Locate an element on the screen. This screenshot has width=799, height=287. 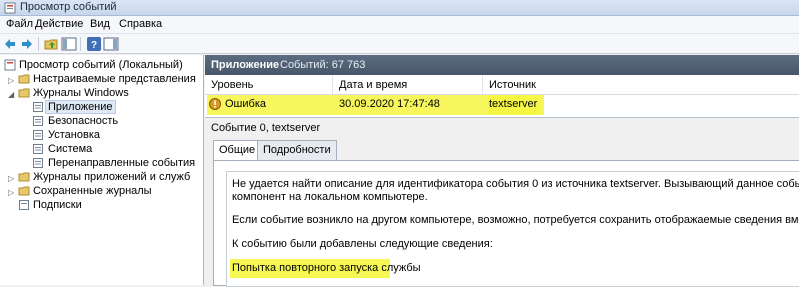
tab-general: Общие is located at coordinates (237, 150).